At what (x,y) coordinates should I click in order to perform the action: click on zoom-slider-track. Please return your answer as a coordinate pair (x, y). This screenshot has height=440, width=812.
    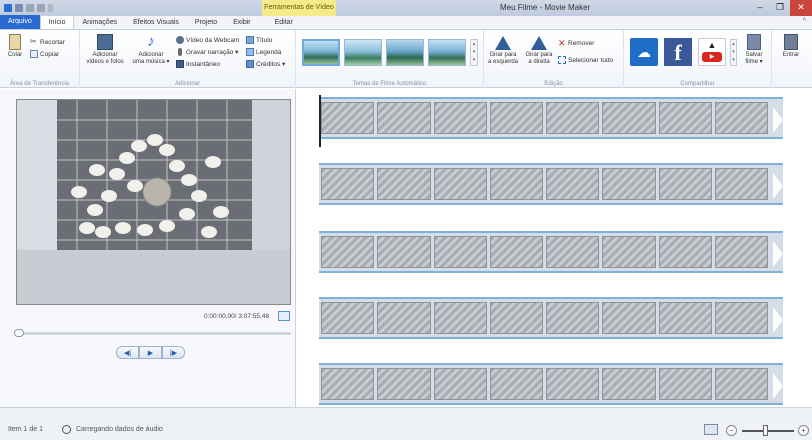
    Looking at the image, I should click on (768, 431).